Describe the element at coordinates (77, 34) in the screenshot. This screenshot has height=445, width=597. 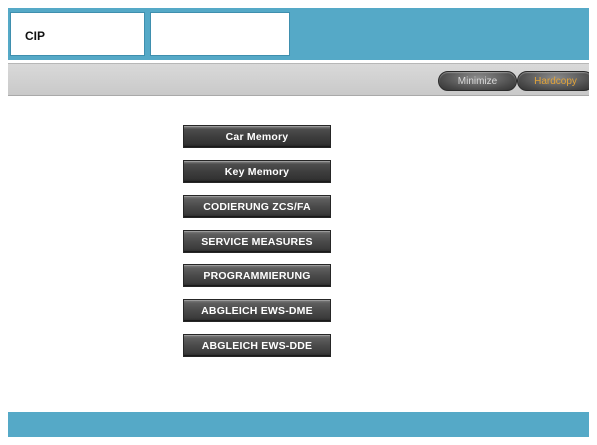
I see `title-panel: CIP` at that location.